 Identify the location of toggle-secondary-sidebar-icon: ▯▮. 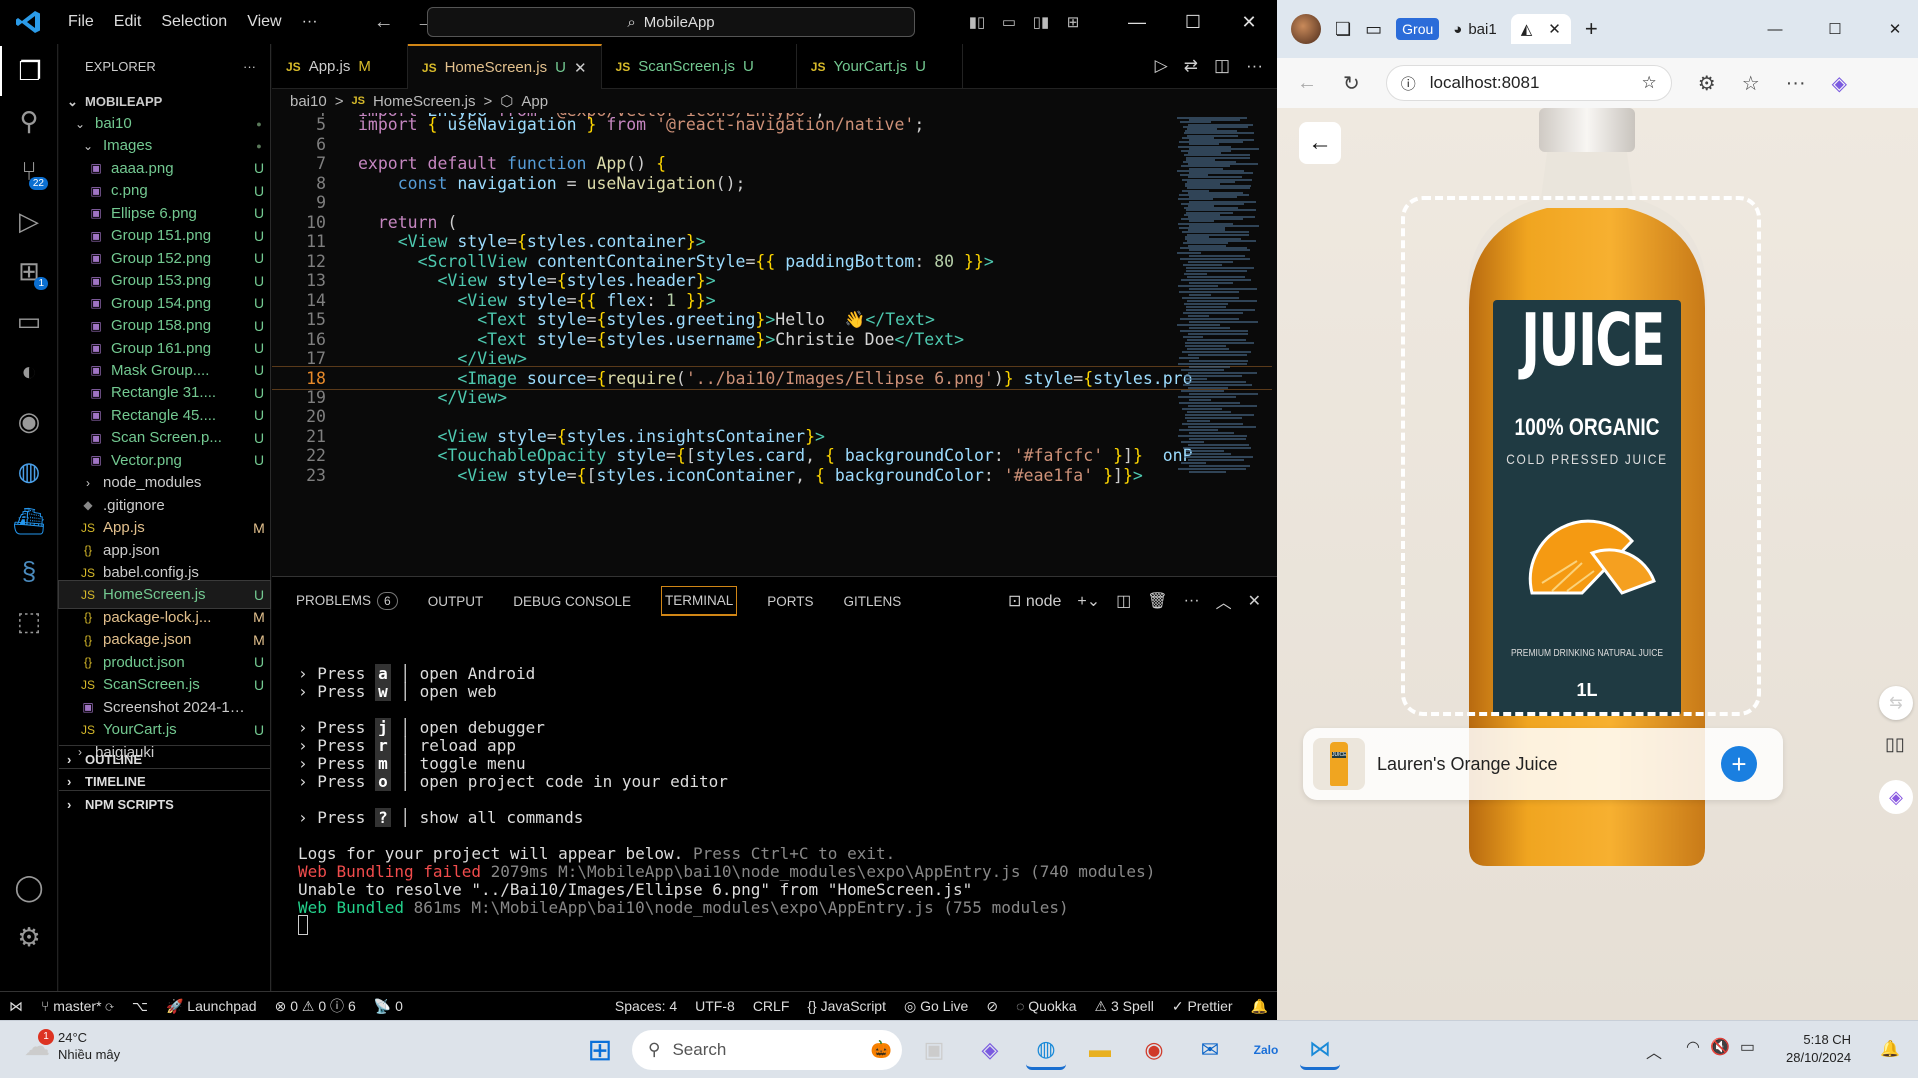
(1041, 22).